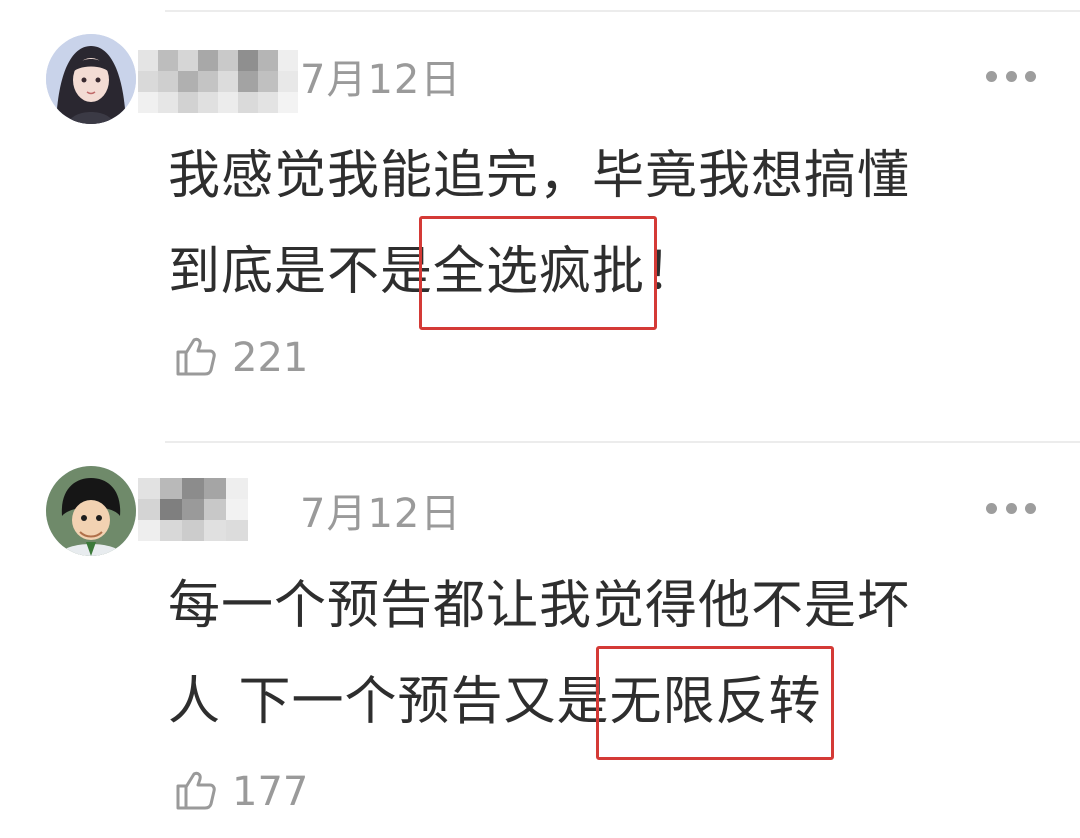 The image size is (1080, 838). I want to click on more-dots-icon, so click(1011, 508).